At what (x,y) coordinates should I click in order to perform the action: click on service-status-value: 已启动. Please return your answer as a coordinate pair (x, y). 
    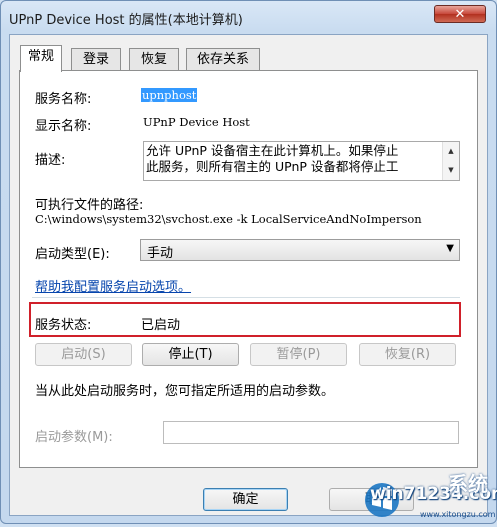
    Looking at the image, I should click on (161, 325).